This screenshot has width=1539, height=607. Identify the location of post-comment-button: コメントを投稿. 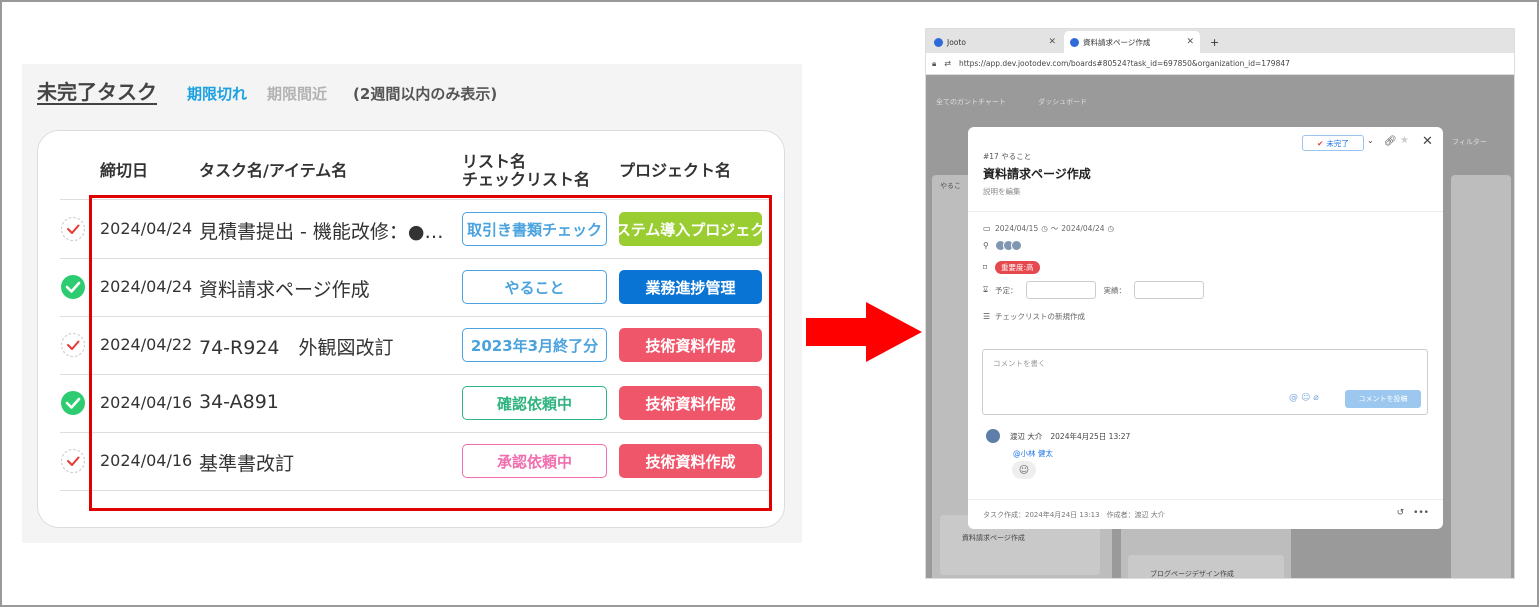
(1383, 399).